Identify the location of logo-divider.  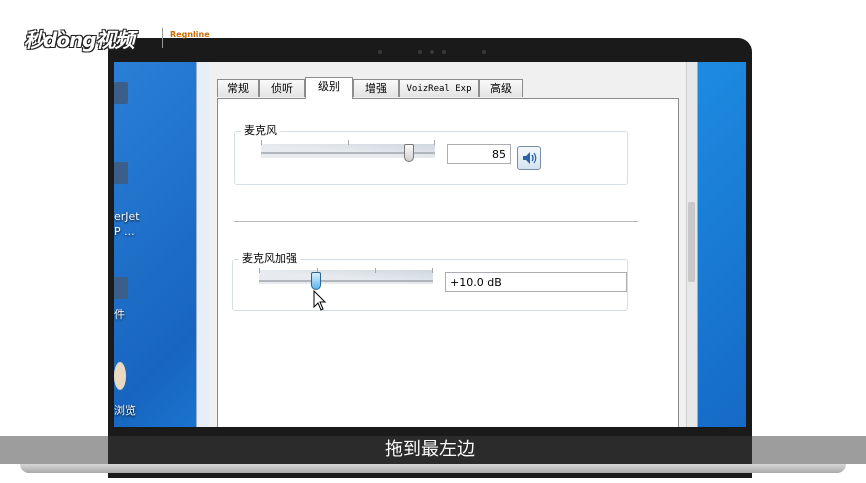
(162, 38).